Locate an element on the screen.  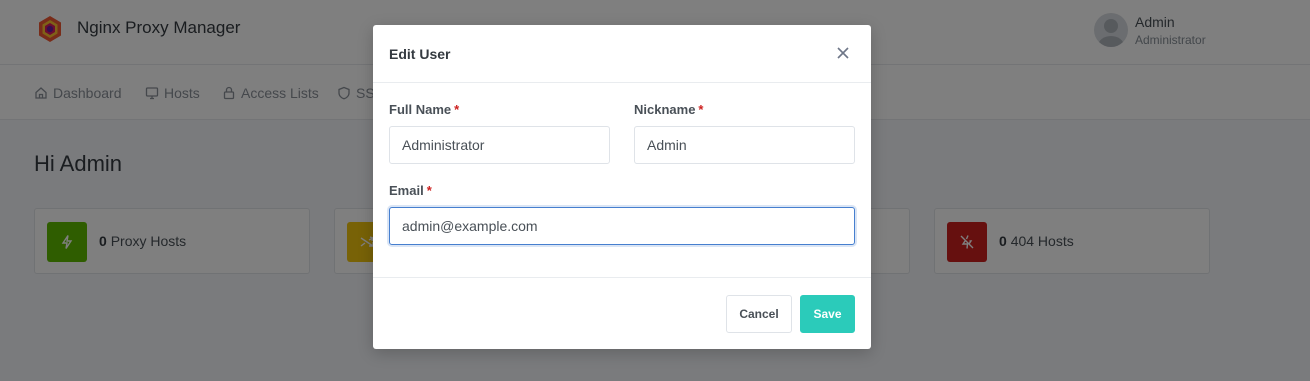
close-icon is located at coordinates (843, 53).